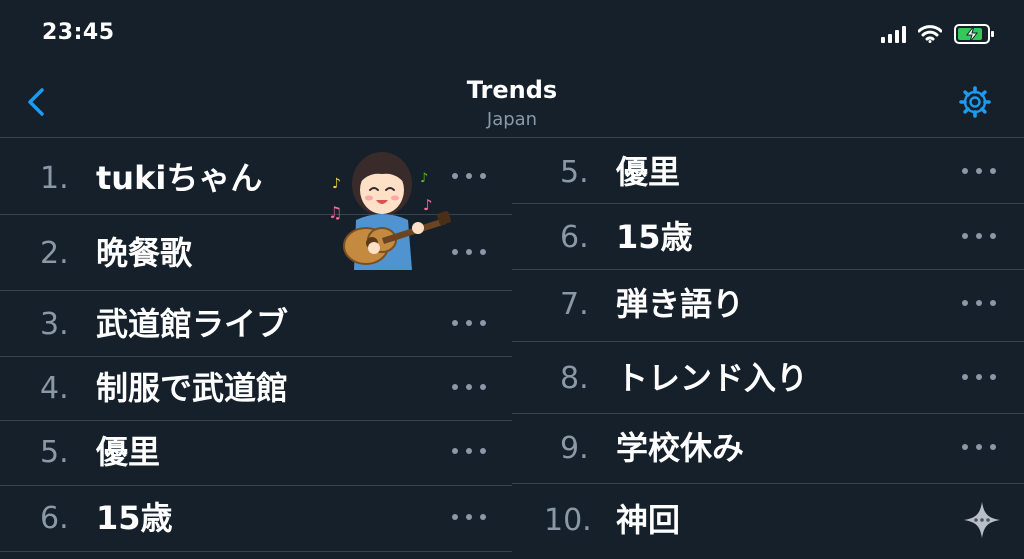 The height and width of the screenshot is (559, 1024). I want to click on status-icons, so click(938, 34).